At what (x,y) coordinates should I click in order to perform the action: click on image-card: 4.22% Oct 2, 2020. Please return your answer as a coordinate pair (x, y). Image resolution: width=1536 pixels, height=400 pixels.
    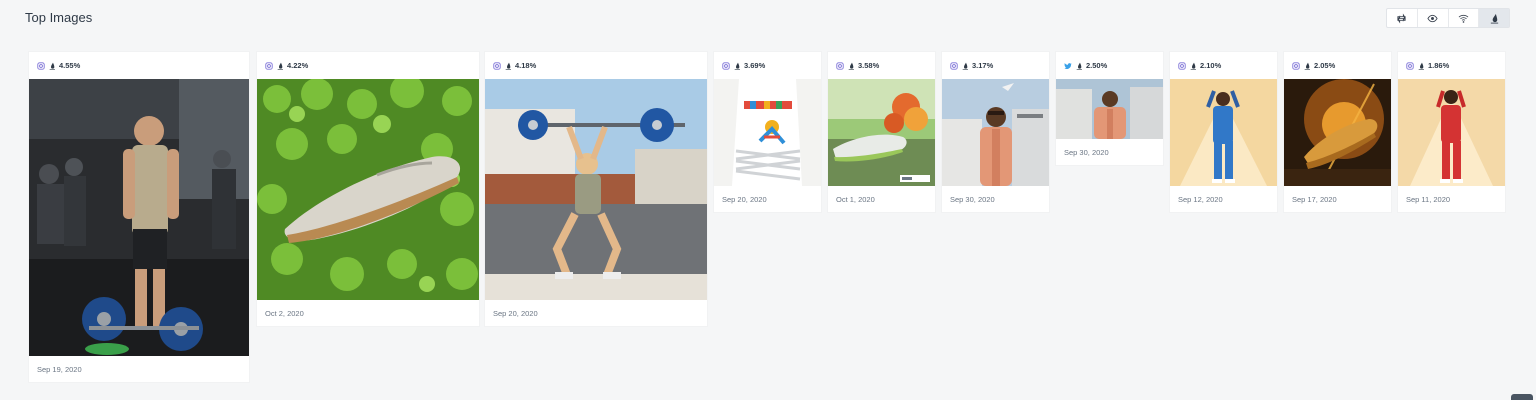
    Looking at the image, I should click on (368, 189).